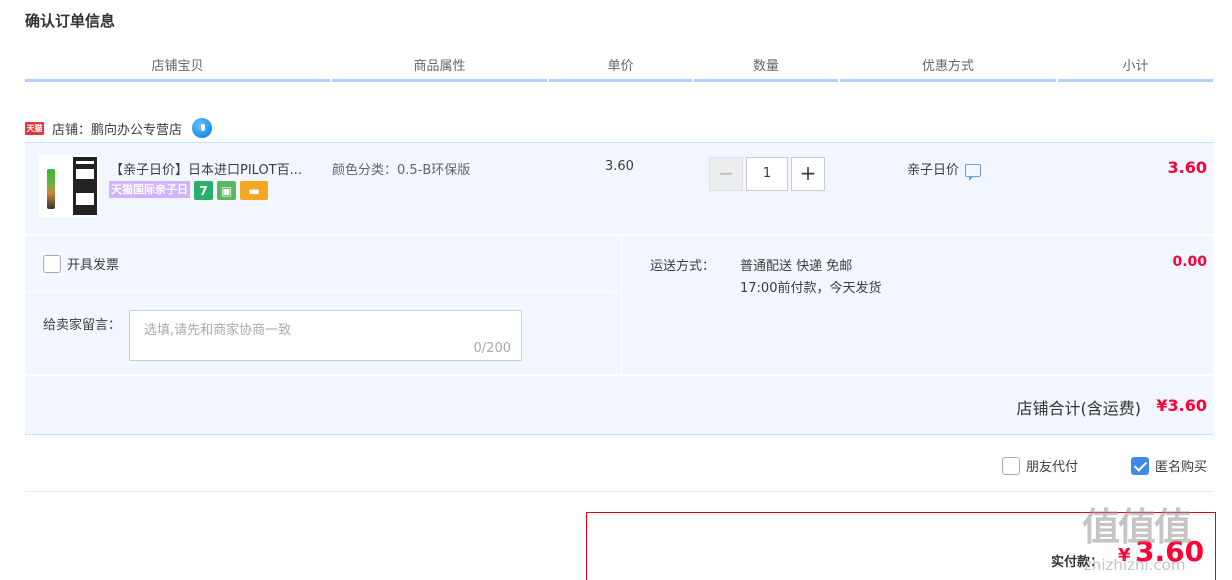  Describe the element at coordinates (1135, 565) in the screenshot. I see `site-watermark-url: zhizhizhi.com` at that location.